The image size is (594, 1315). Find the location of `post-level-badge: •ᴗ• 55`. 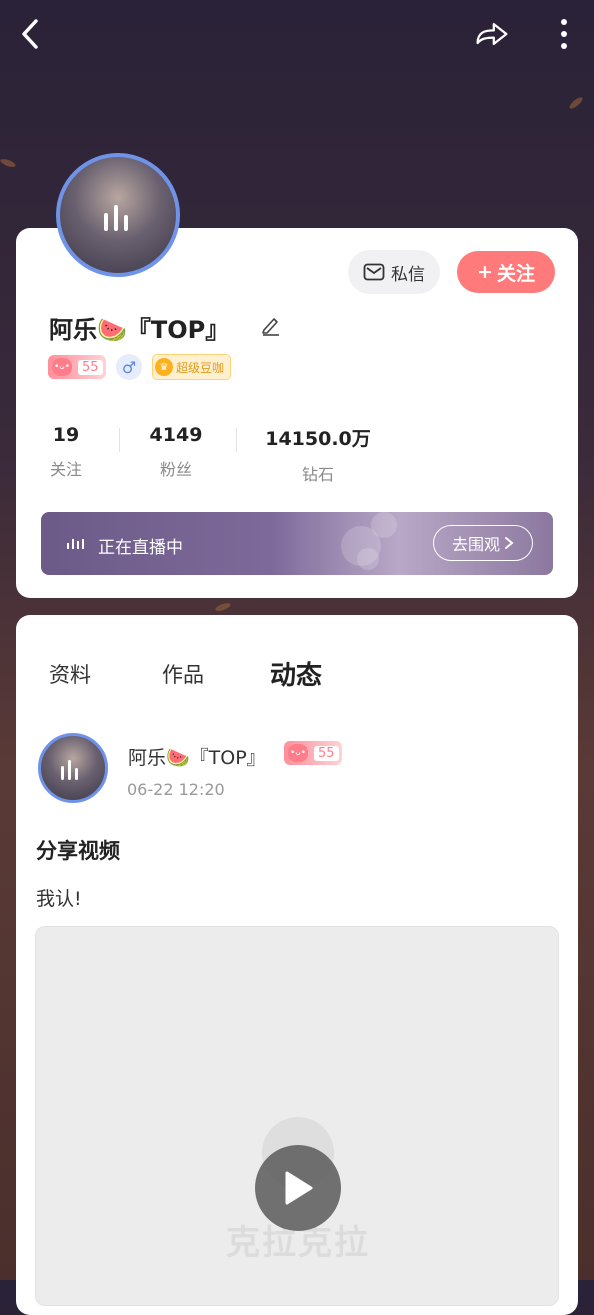

post-level-badge: •ᴗ• 55 is located at coordinates (313, 753).